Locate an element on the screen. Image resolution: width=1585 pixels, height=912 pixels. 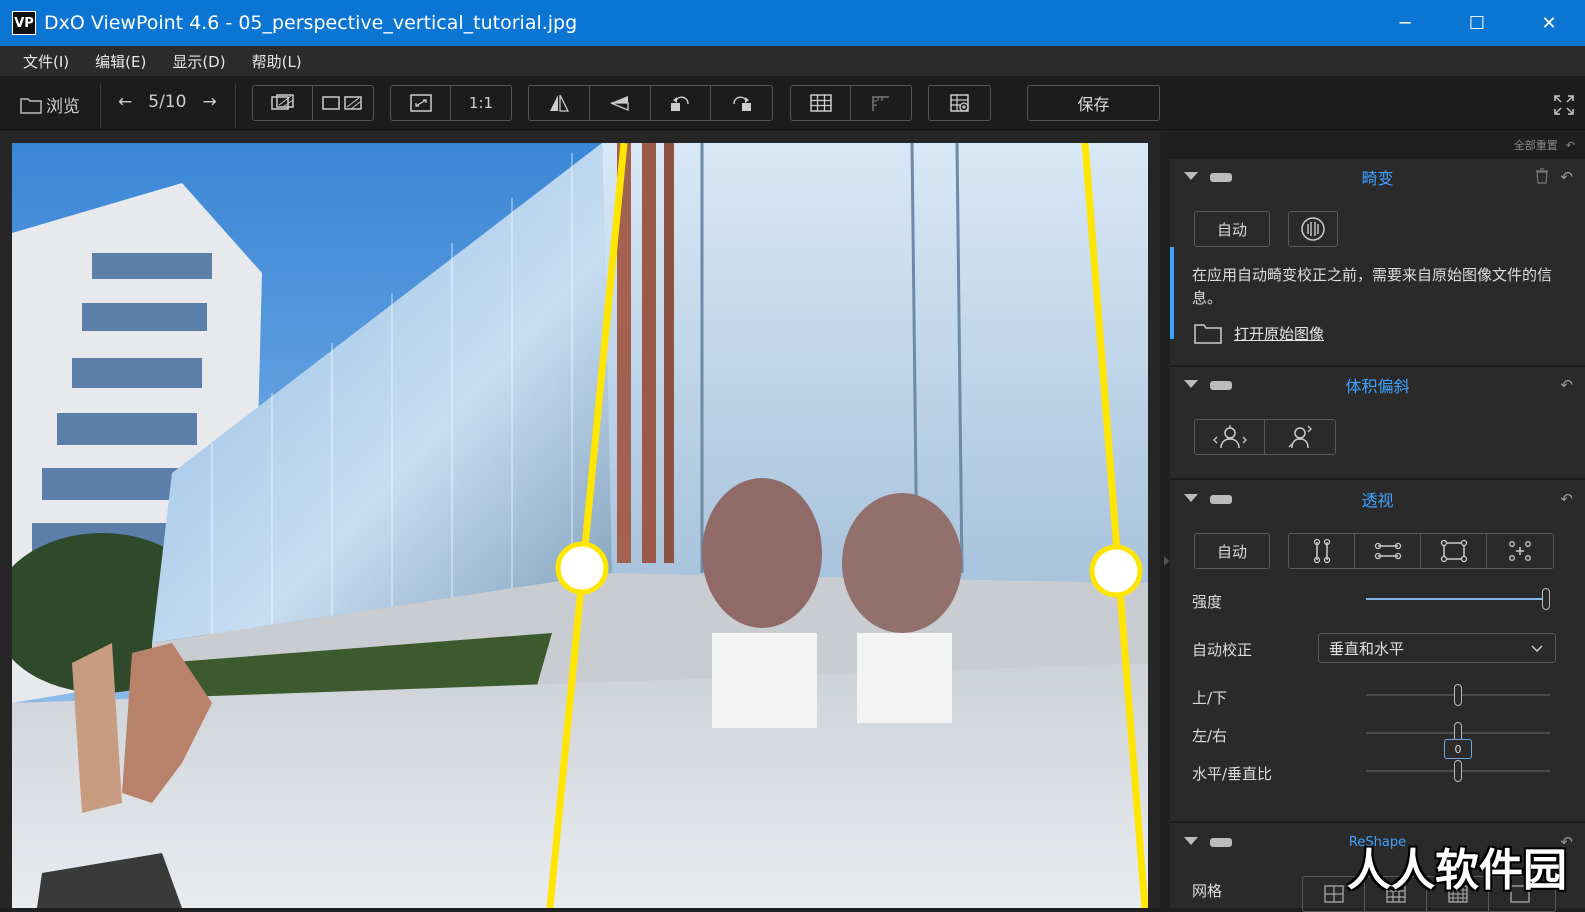
perspective-auto-button: 自动 is located at coordinates (1232, 551).